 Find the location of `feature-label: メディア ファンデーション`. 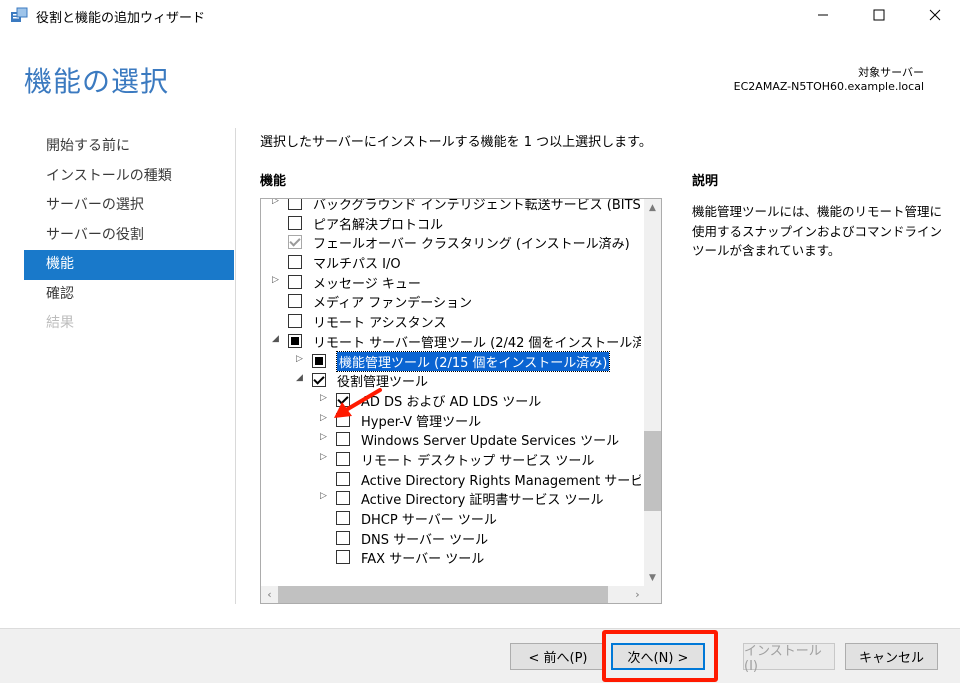

feature-label: メディア ファンデーション is located at coordinates (392, 304).